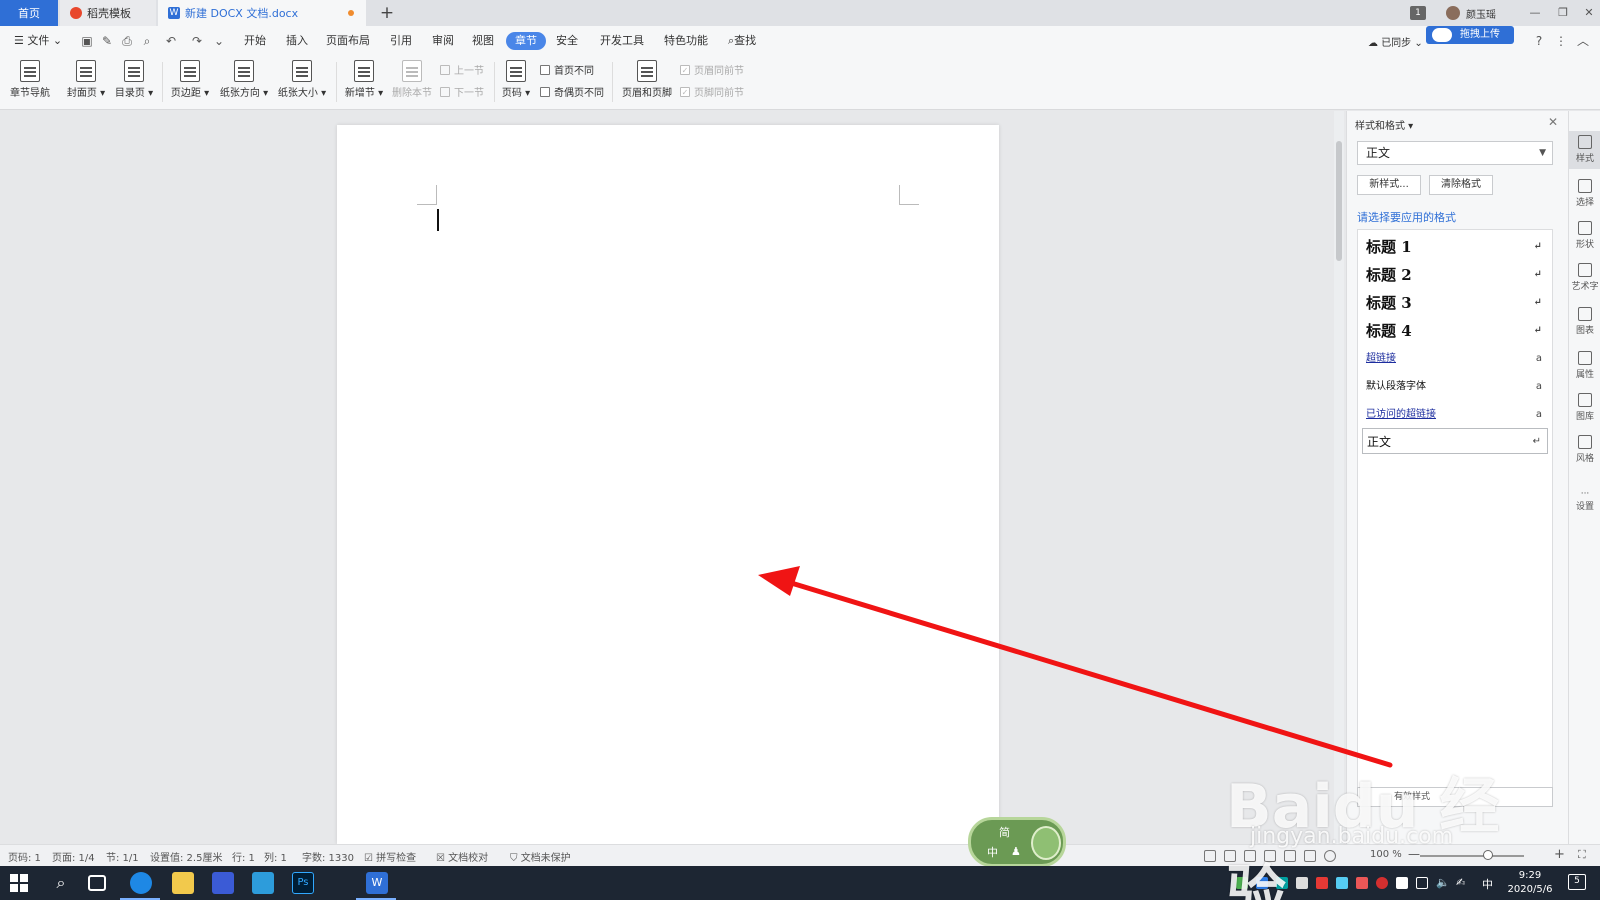 The image size is (1600, 900). Describe the element at coordinates (1455, 247) in the screenshot. I see `style-item-heading-1: 标题 1 ↵` at that location.